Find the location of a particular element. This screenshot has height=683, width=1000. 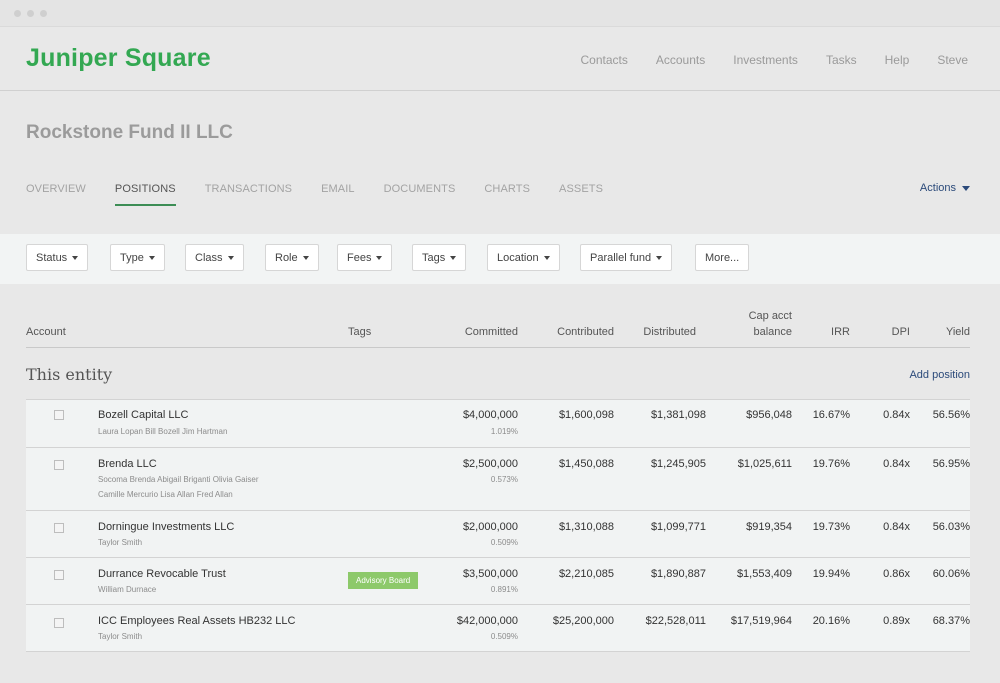

account-name: ICC Employees Real Assets HB232 LLC is located at coordinates (196, 621).